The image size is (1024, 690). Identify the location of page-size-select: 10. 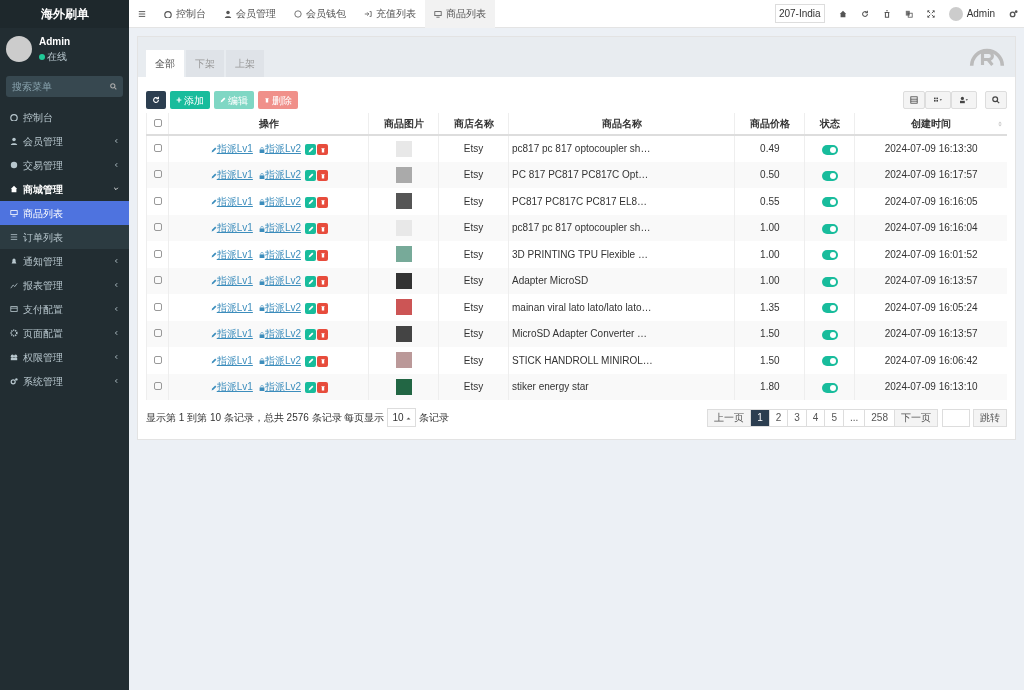
(401, 417).